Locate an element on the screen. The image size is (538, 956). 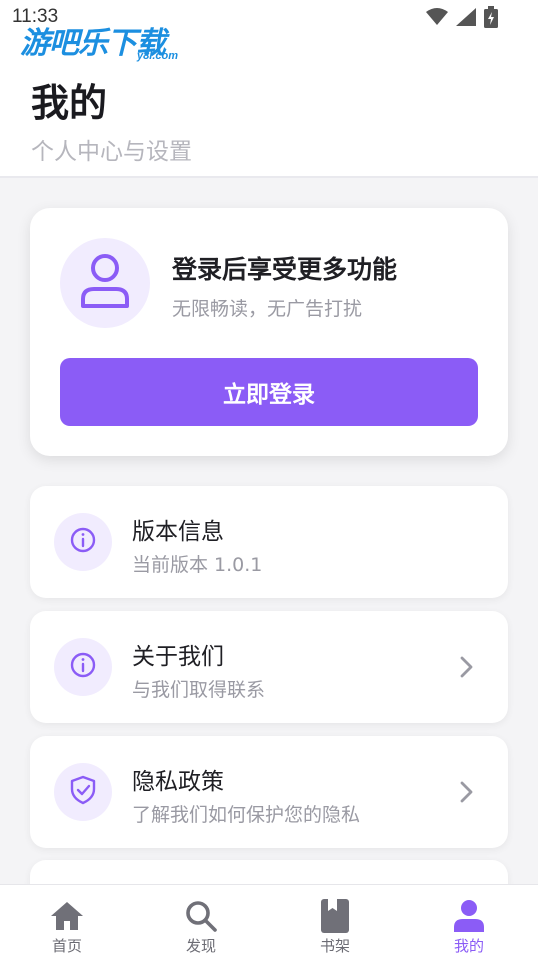
book-icon is located at coordinates (335, 916).